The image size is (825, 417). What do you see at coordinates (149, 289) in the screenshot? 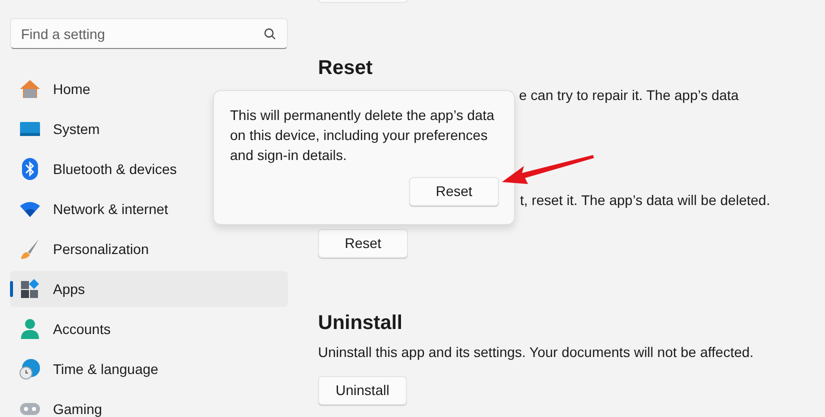
I see `sidebar-item: Apps` at bounding box center [149, 289].